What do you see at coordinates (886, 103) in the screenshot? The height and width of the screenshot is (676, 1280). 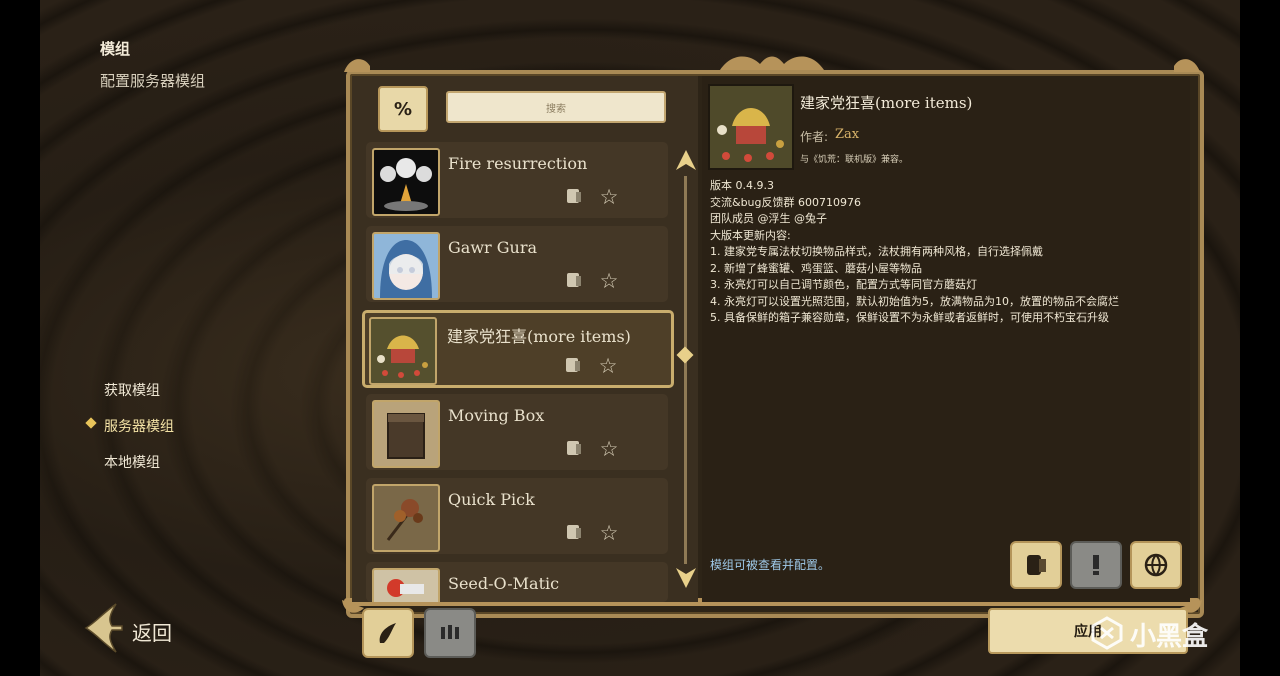 I see `mod-detail-title: 建家党狂喜(more items)` at bounding box center [886, 103].